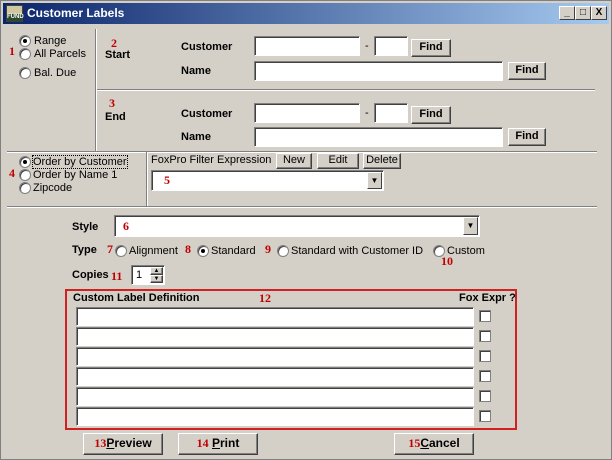 The width and height of the screenshot is (612, 460). Describe the element at coordinates (25, 175) in the screenshot. I see `order-by-name-radio` at that location.